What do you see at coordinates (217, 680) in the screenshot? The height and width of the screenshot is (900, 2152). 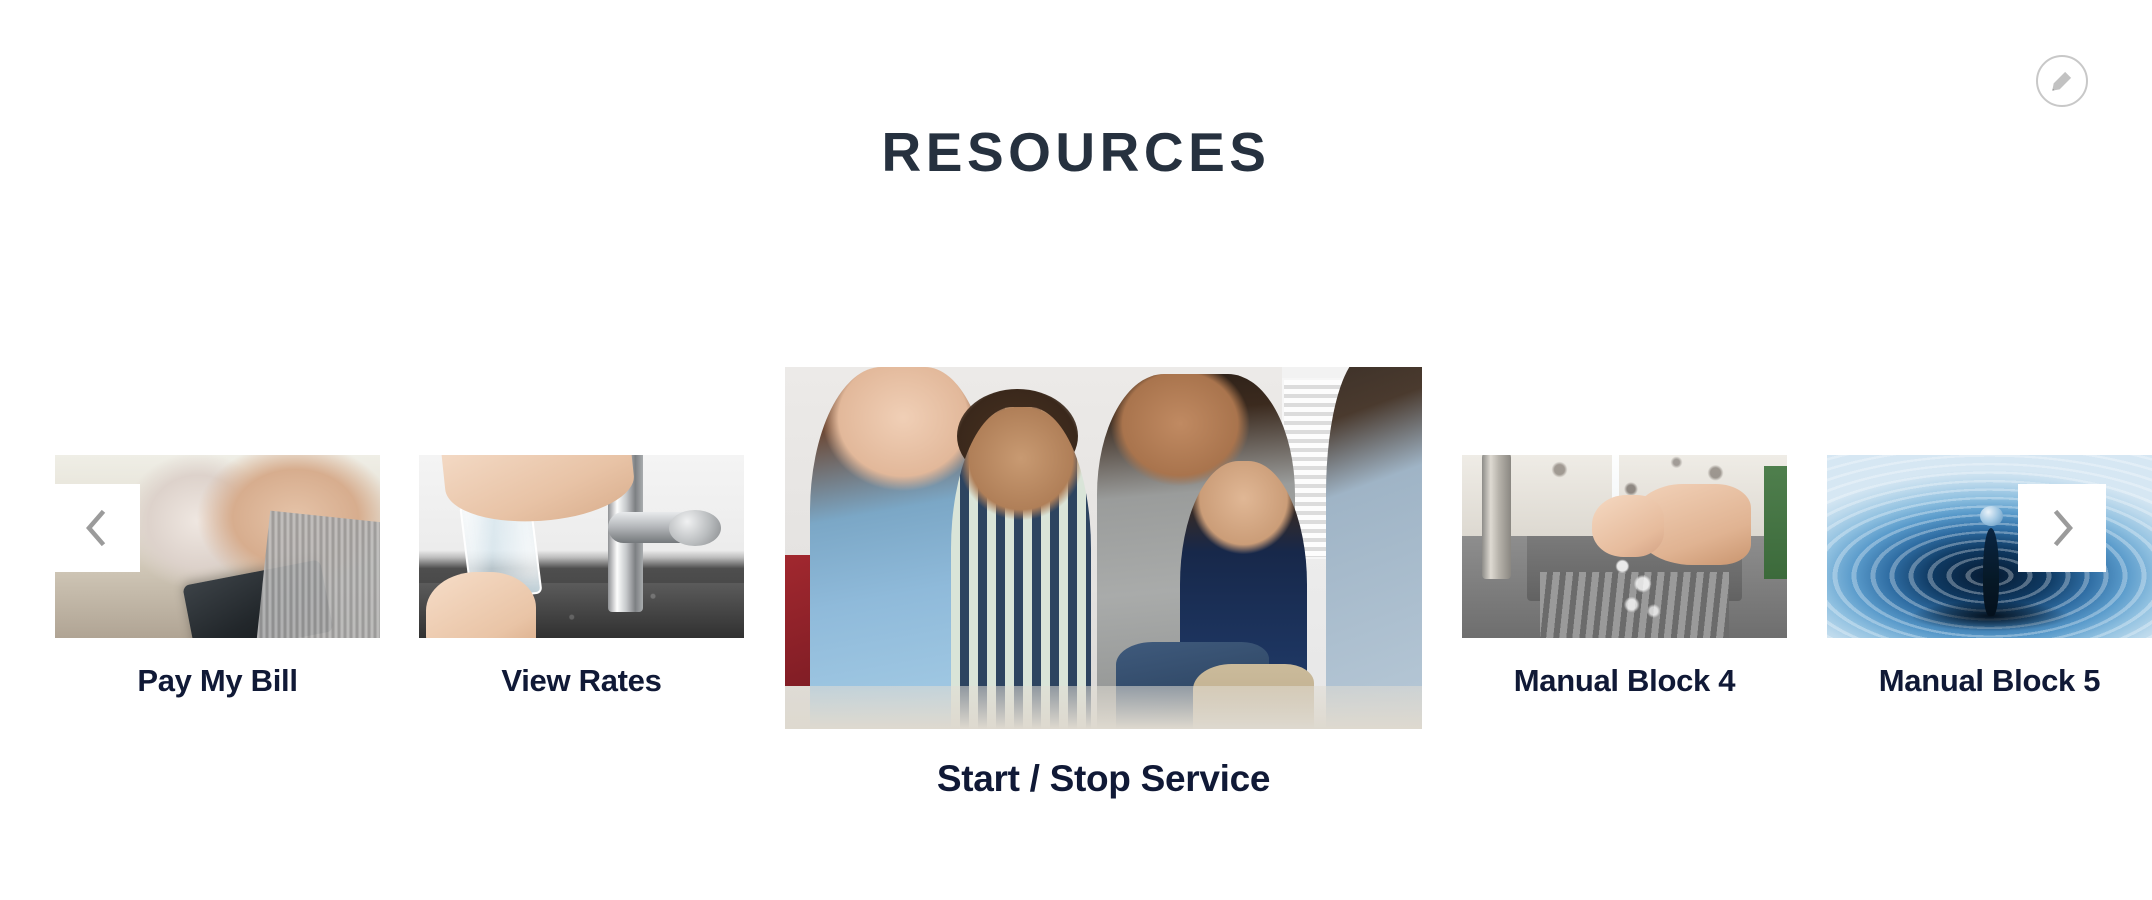 I see `card-label: Pay My Bill` at bounding box center [217, 680].